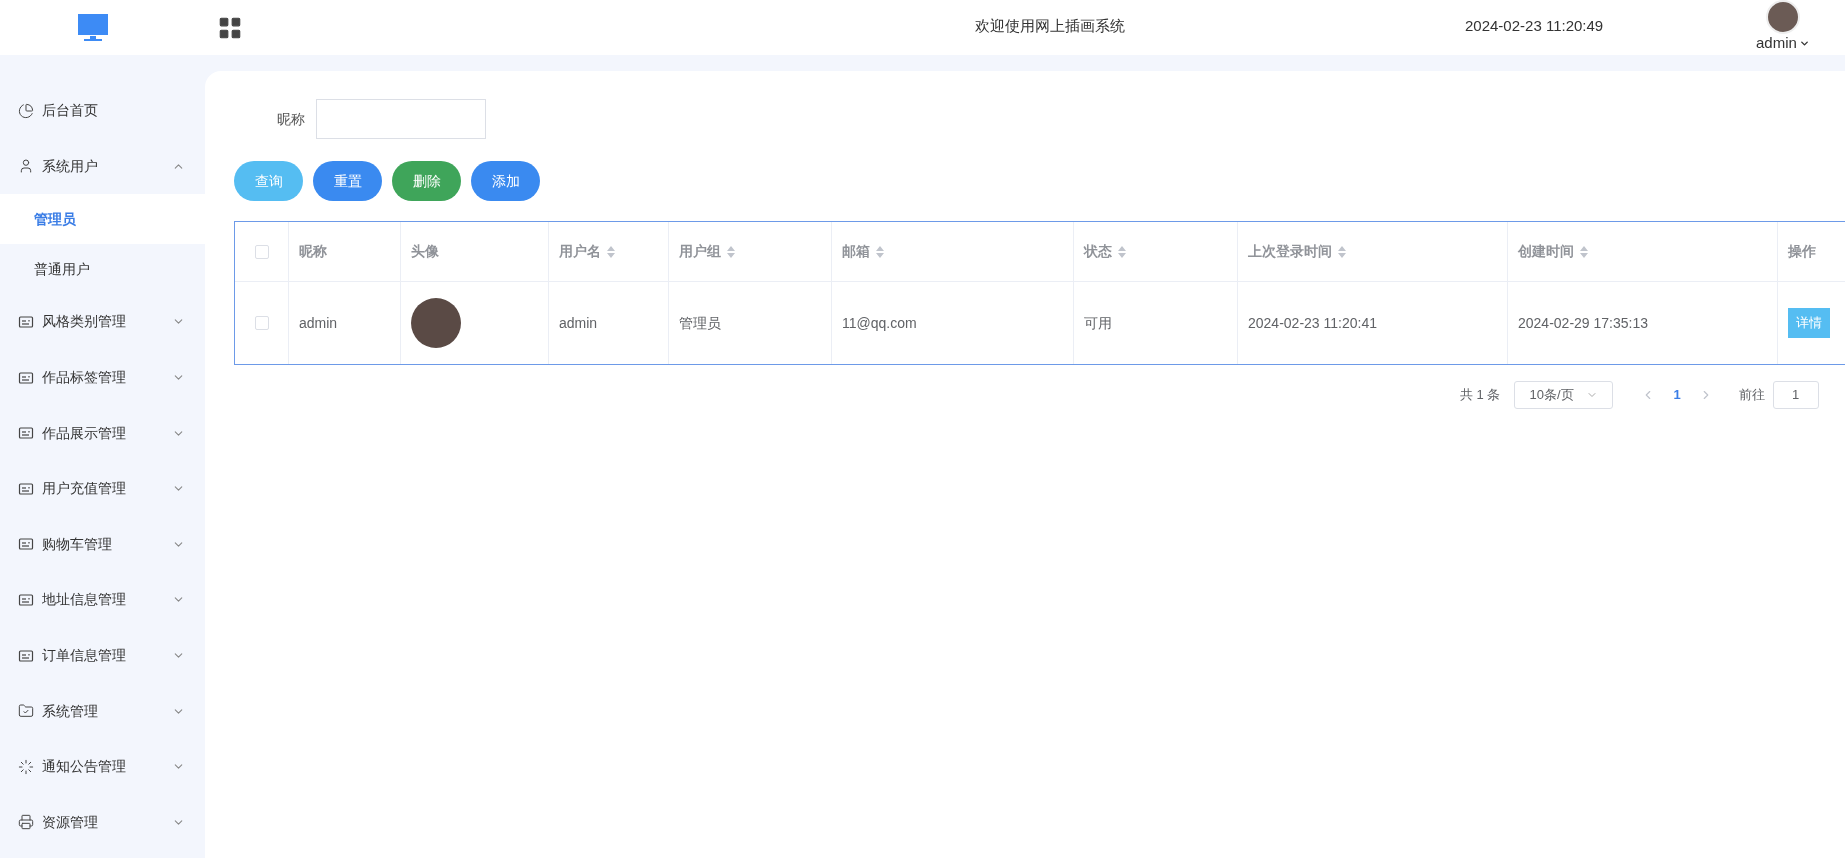  I want to click on submenu-item: 普通用户, so click(102, 269).